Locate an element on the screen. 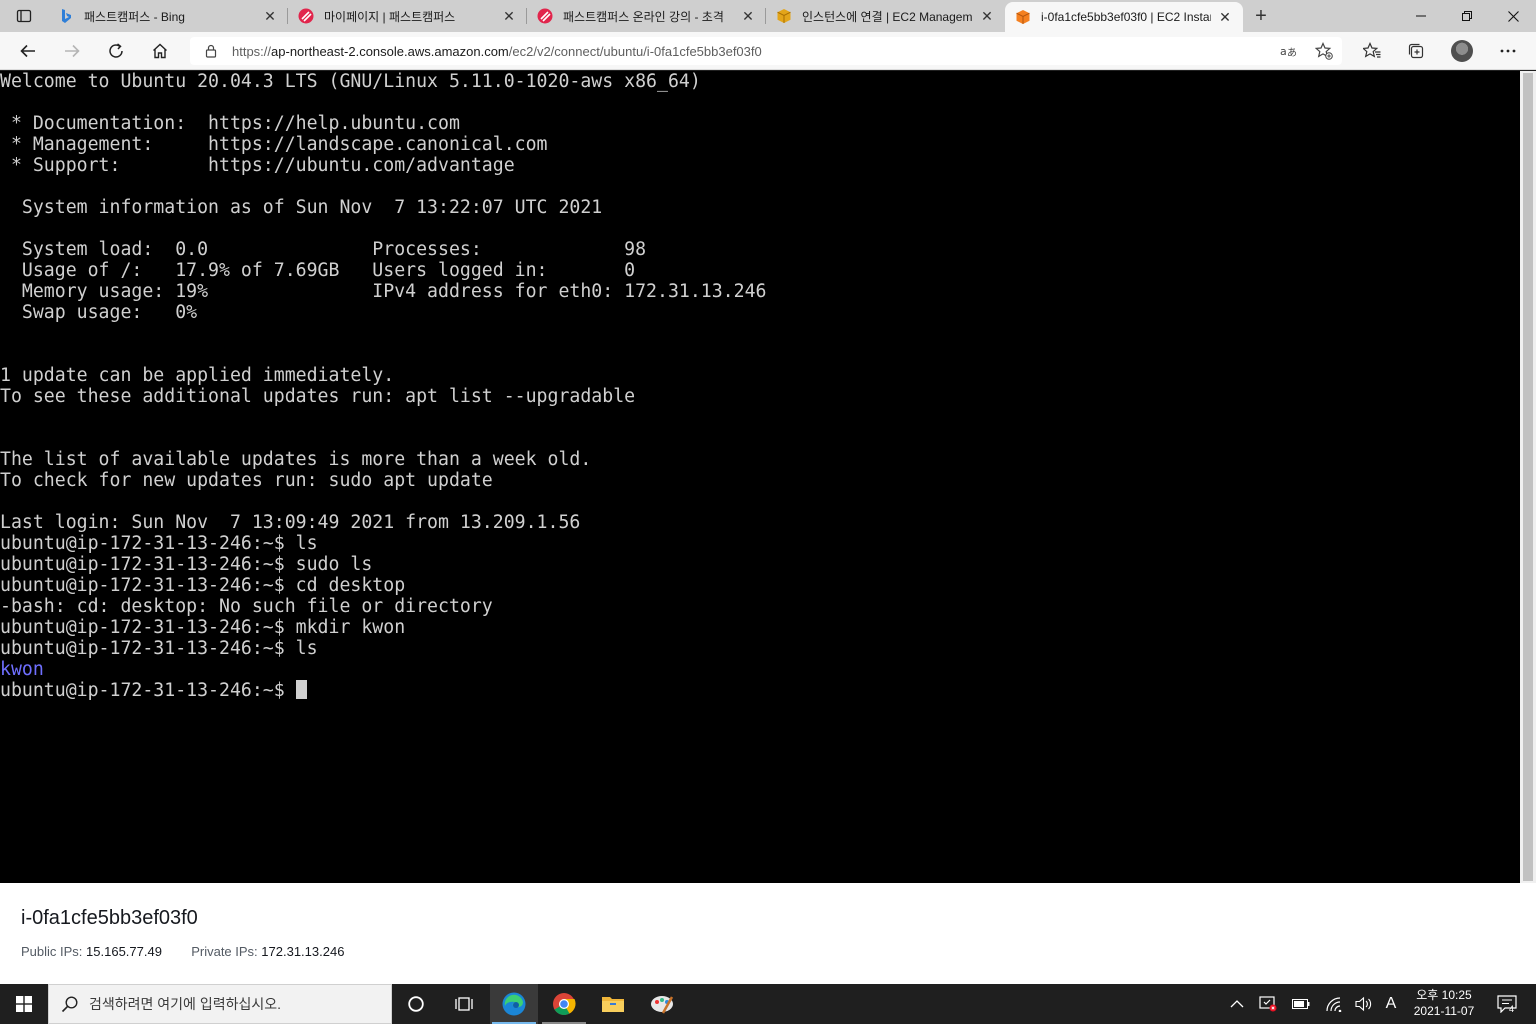  wifi-icon is located at coordinates (1334, 1004).